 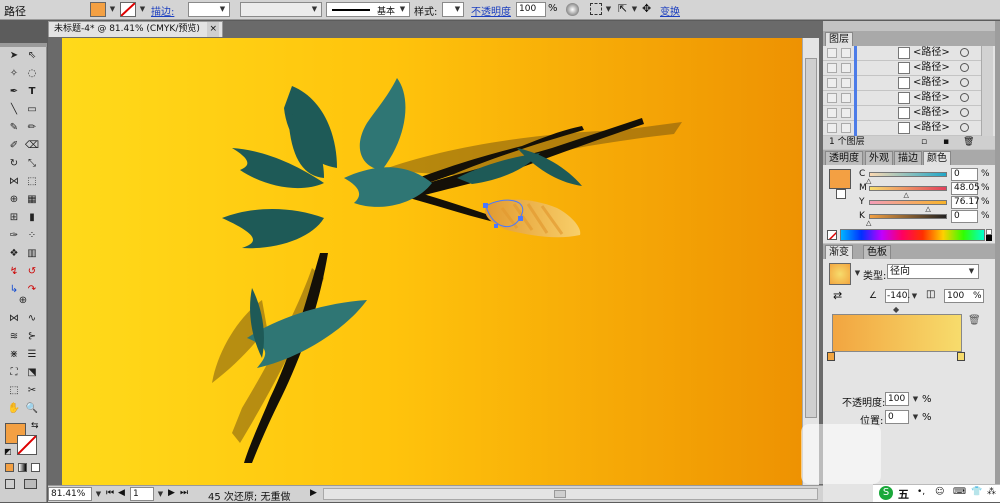 What do you see at coordinates (879, 158) in the screenshot?
I see `tab-appearance: 外观` at bounding box center [879, 158].